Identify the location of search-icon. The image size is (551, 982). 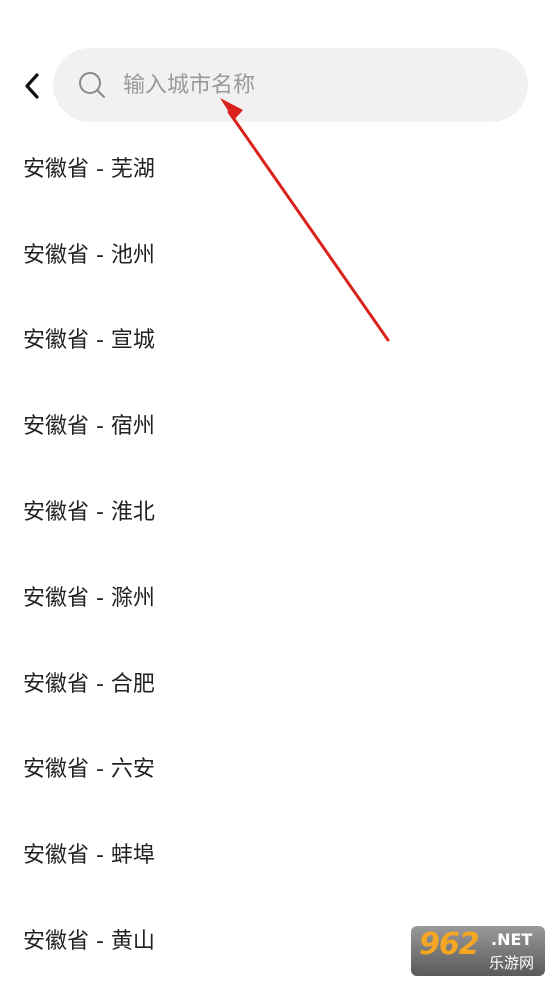
(92, 85).